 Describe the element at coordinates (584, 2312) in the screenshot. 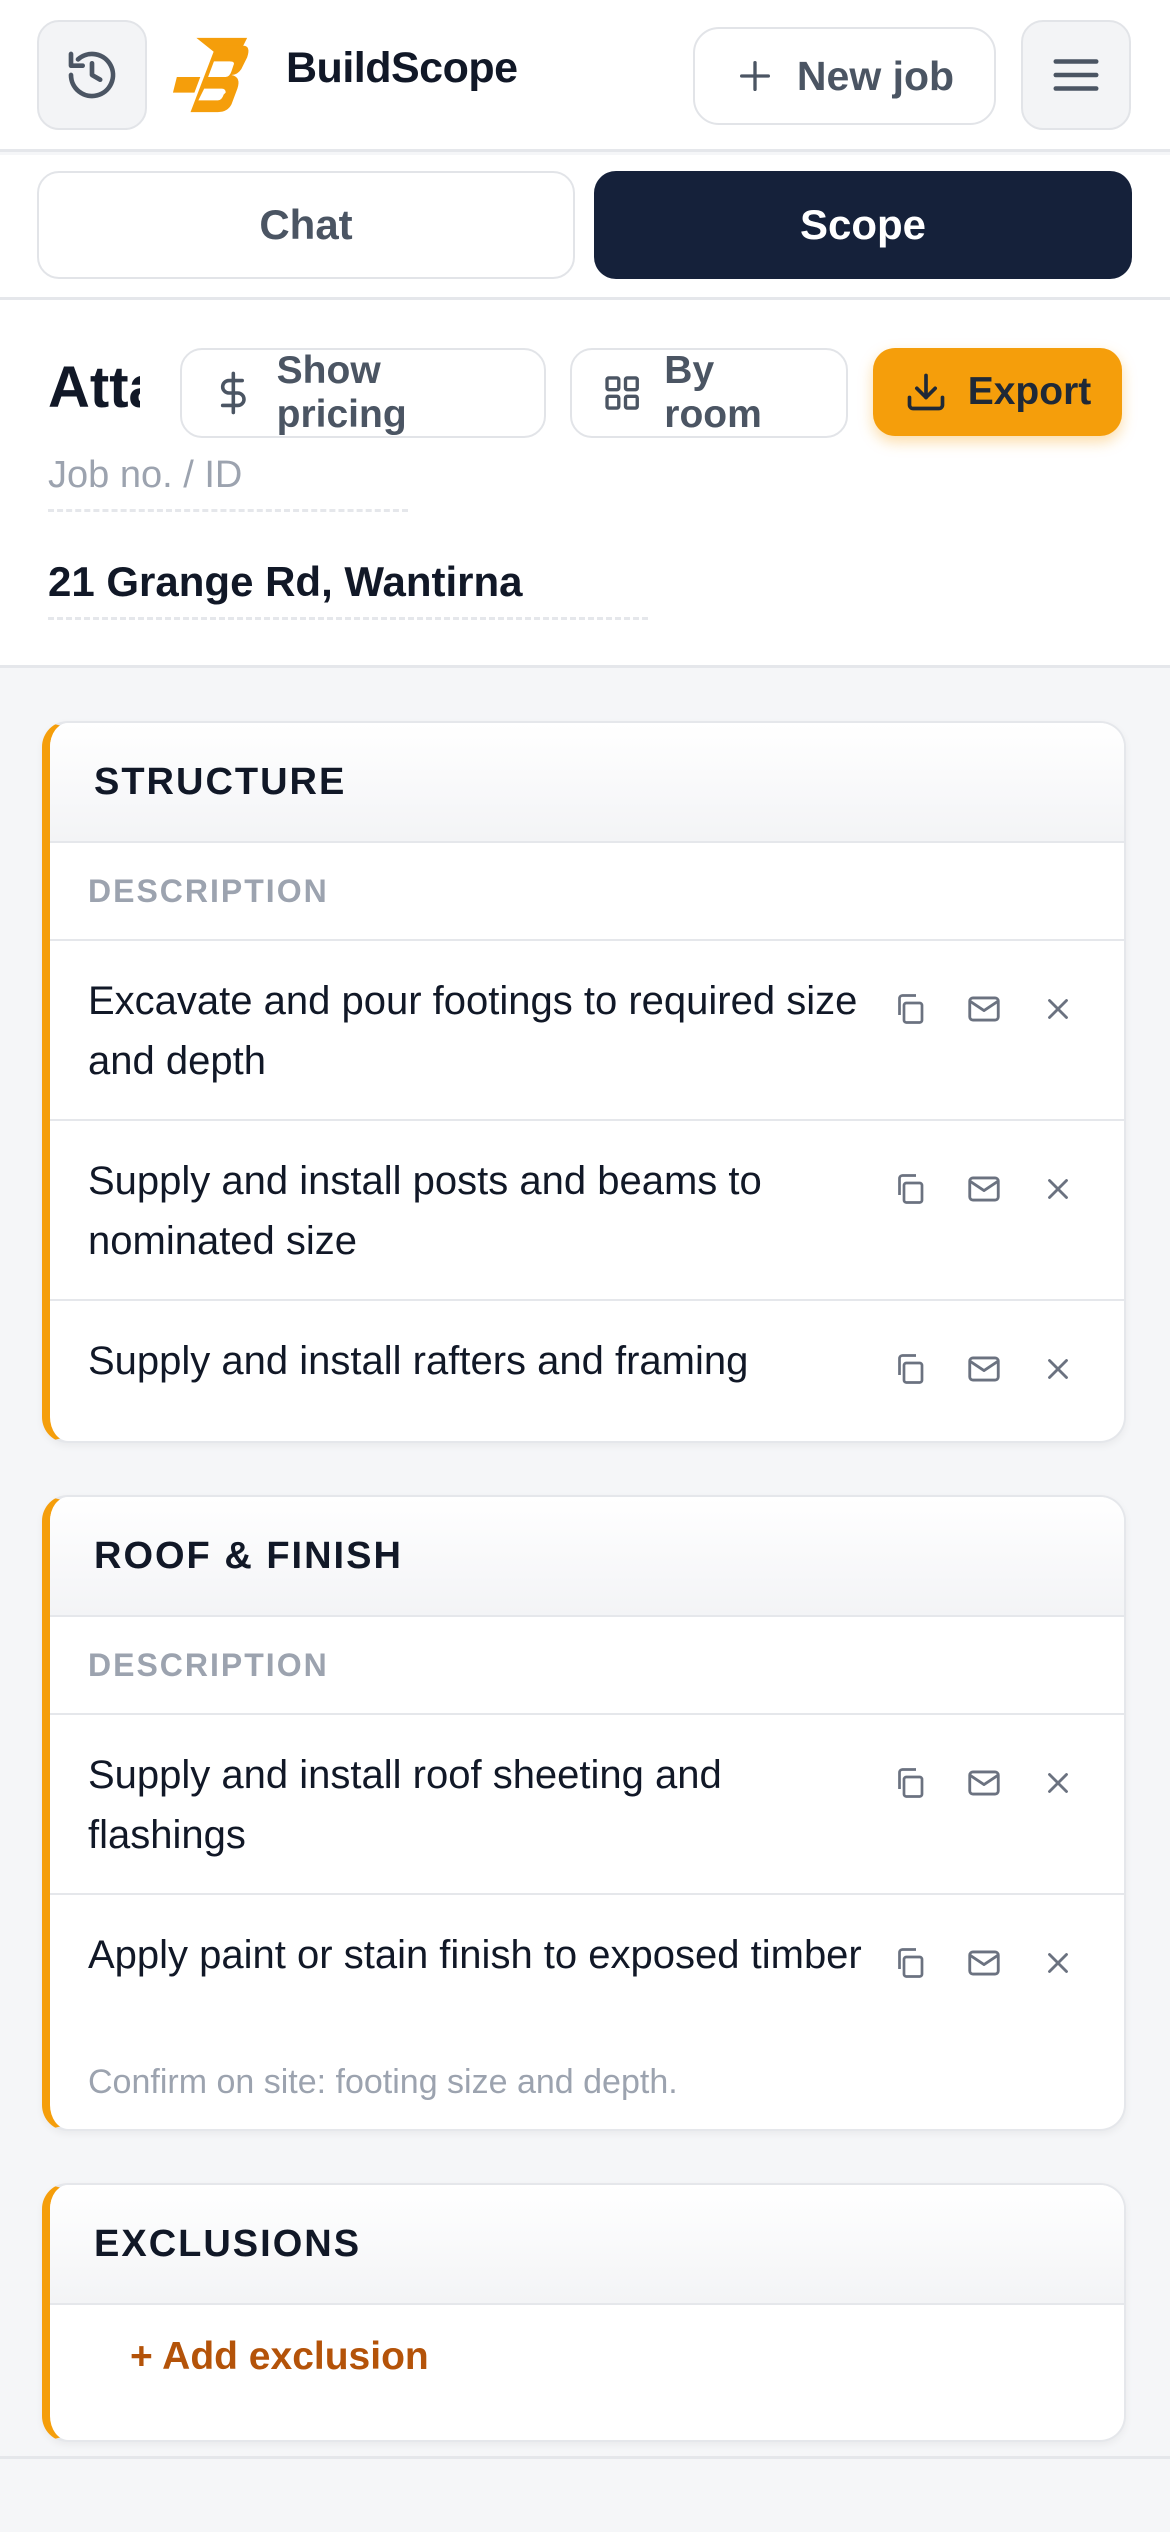

I see `section-exclusions: EXCLUSIONS + Add exclusion` at that location.